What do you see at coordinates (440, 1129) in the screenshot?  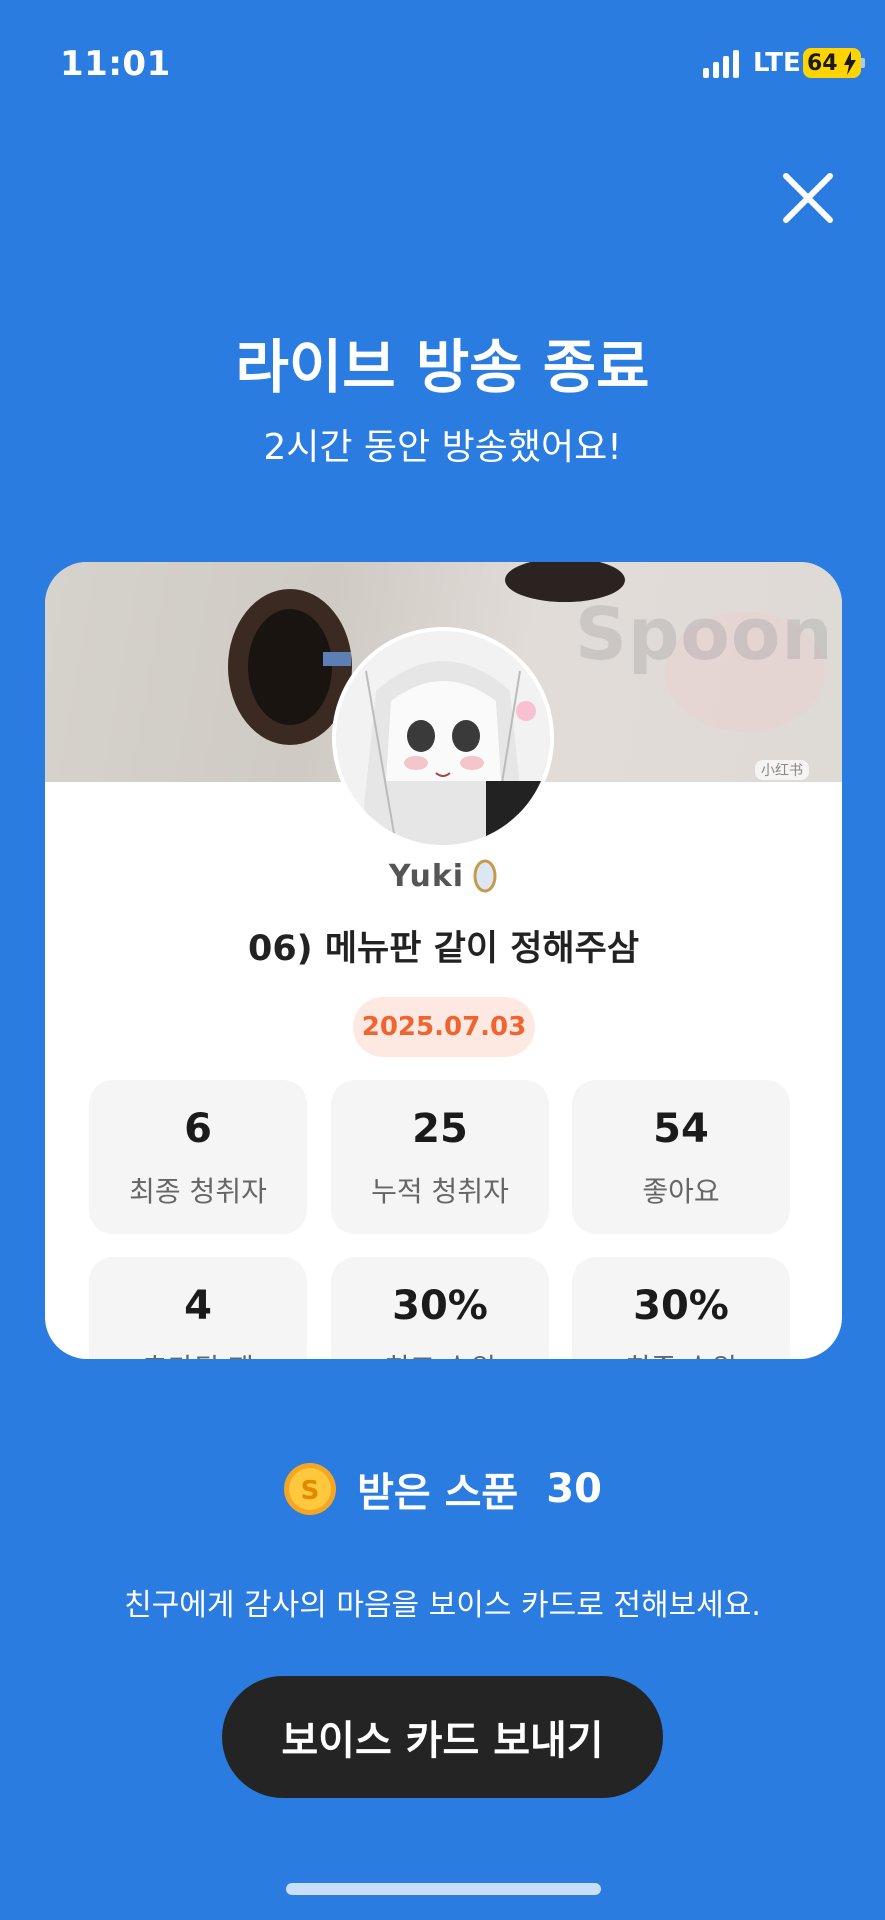 I see `stat-value: 25` at bounding box center [440, 1129].